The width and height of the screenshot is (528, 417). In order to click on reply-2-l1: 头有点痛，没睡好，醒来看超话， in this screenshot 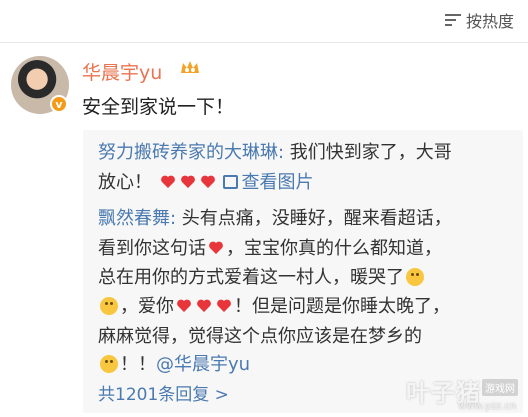, I will do `click(314, 218)`.